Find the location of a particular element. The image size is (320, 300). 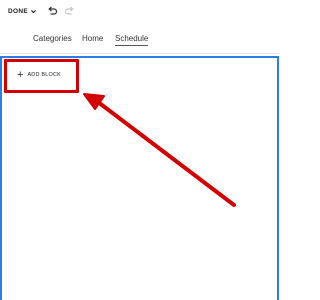

header-divider is located at coordinates (139, 53).